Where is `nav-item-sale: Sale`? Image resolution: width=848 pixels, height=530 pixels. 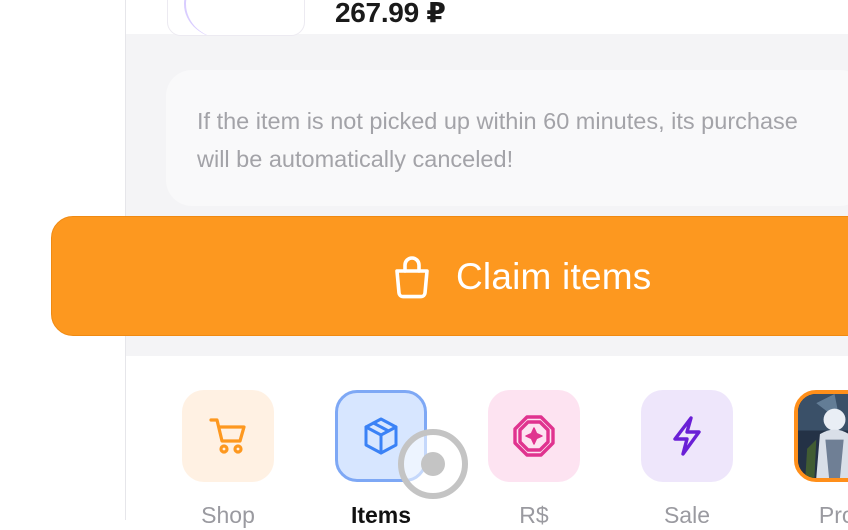 nav-item-sale: Sale is located at coordinates (687, 460).